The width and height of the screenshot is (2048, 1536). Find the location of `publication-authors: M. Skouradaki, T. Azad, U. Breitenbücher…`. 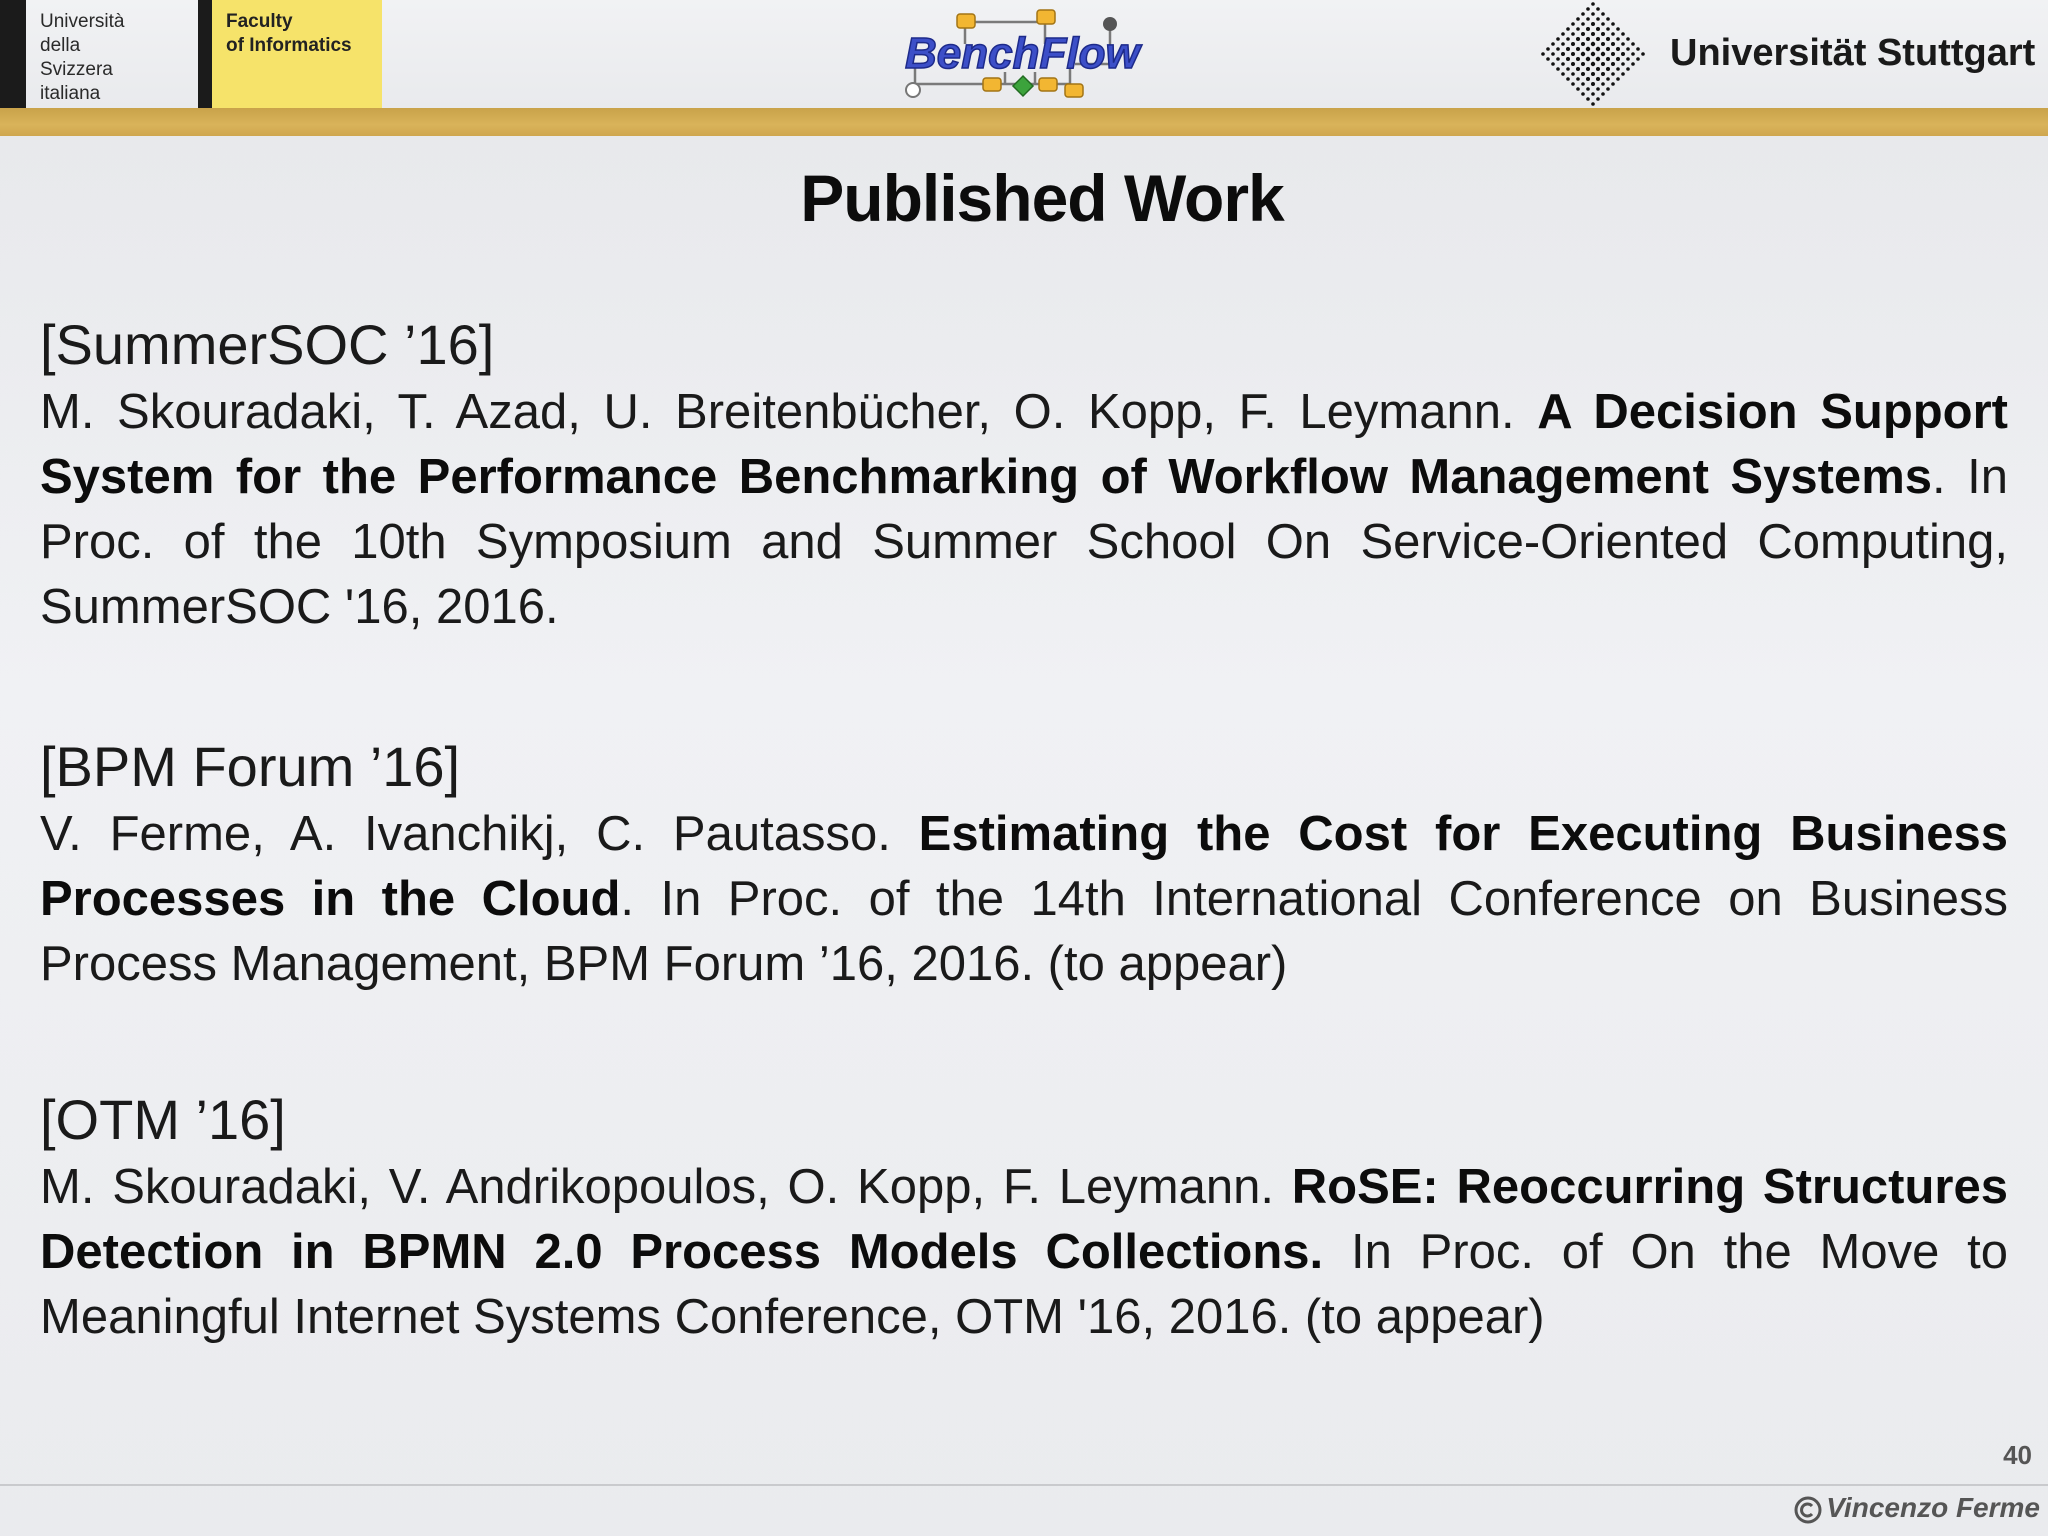

publication-authors: M. Skouradaki, T. Azad, U. Breitenbücher… is located at coordinates (789, 412).